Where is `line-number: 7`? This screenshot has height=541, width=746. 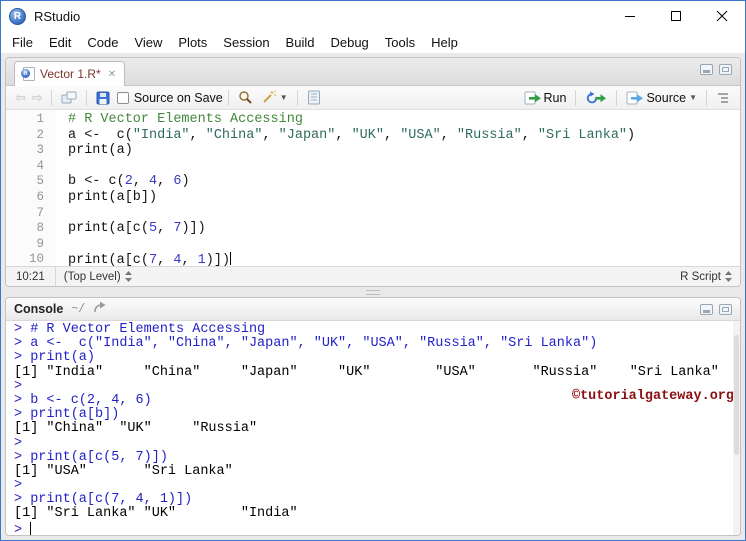 line-number: 7 is located at coordinates (40, 212).